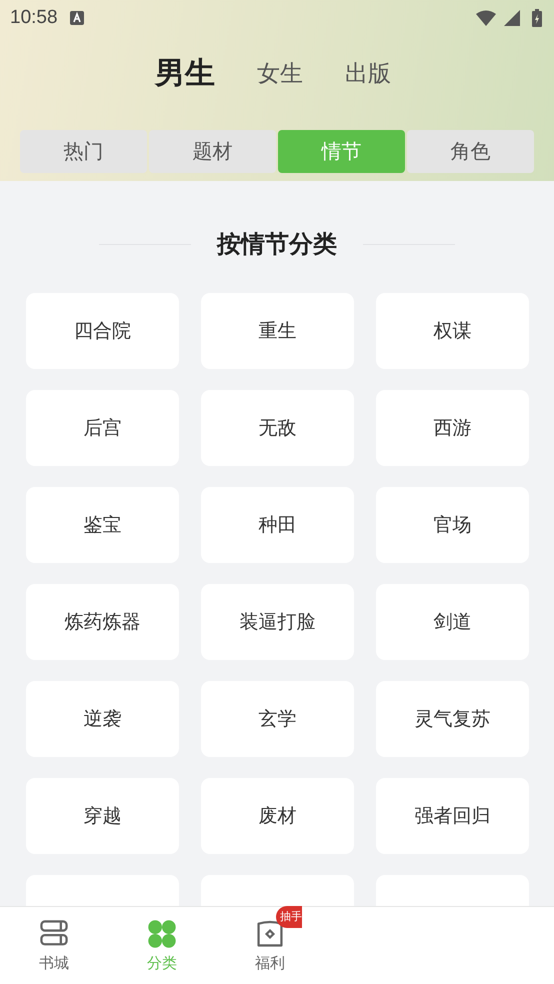 The width and height of the screenshot is (554, 984). Describe the element at coordinates (452, 428) in the screenshot. I see `category-button: 西游` at that location.